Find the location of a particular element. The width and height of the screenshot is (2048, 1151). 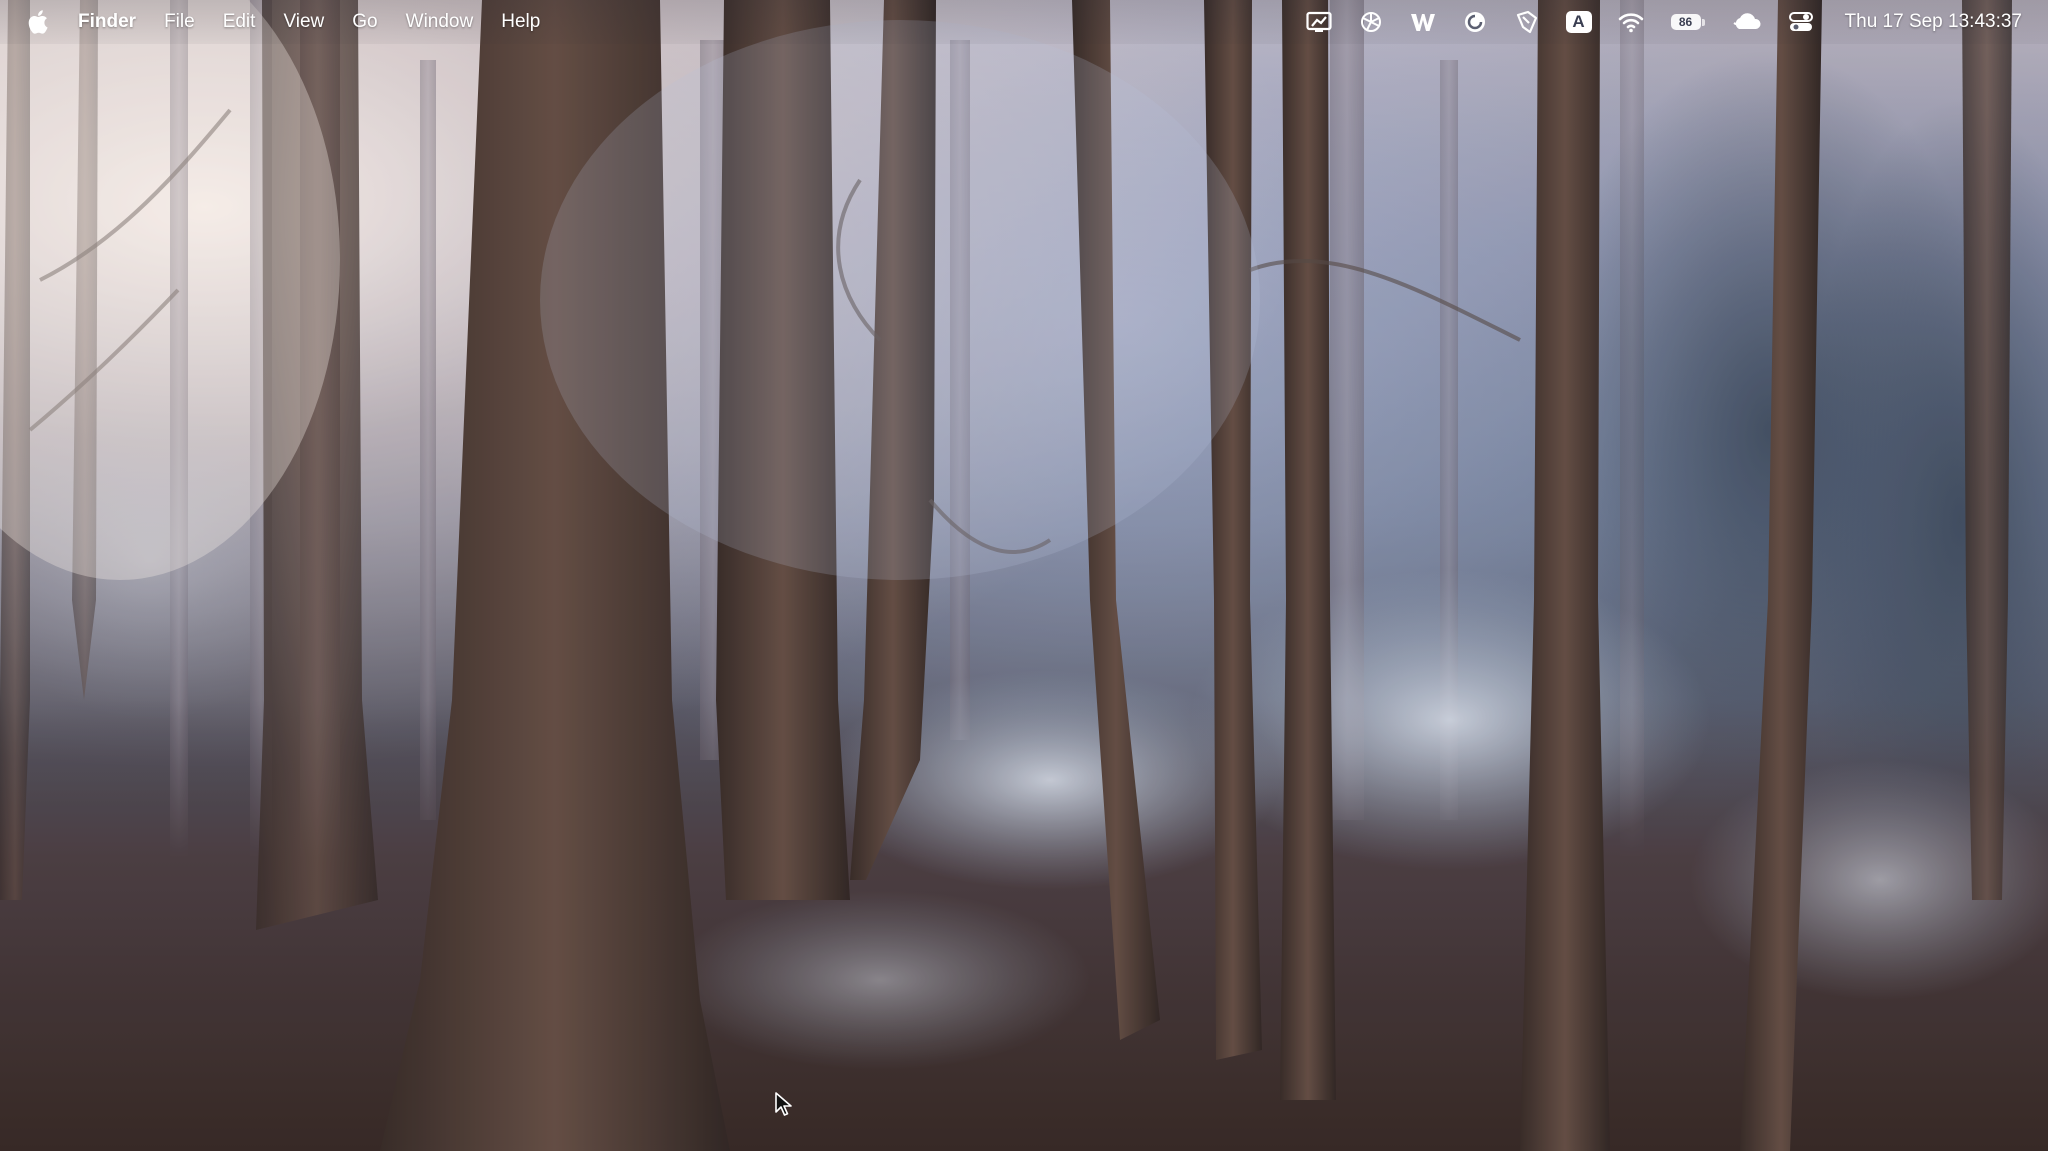

menu-bar-status-area: A 86 Thu 17 Sep 13:43:37 is located at coordinates (1670, 22).